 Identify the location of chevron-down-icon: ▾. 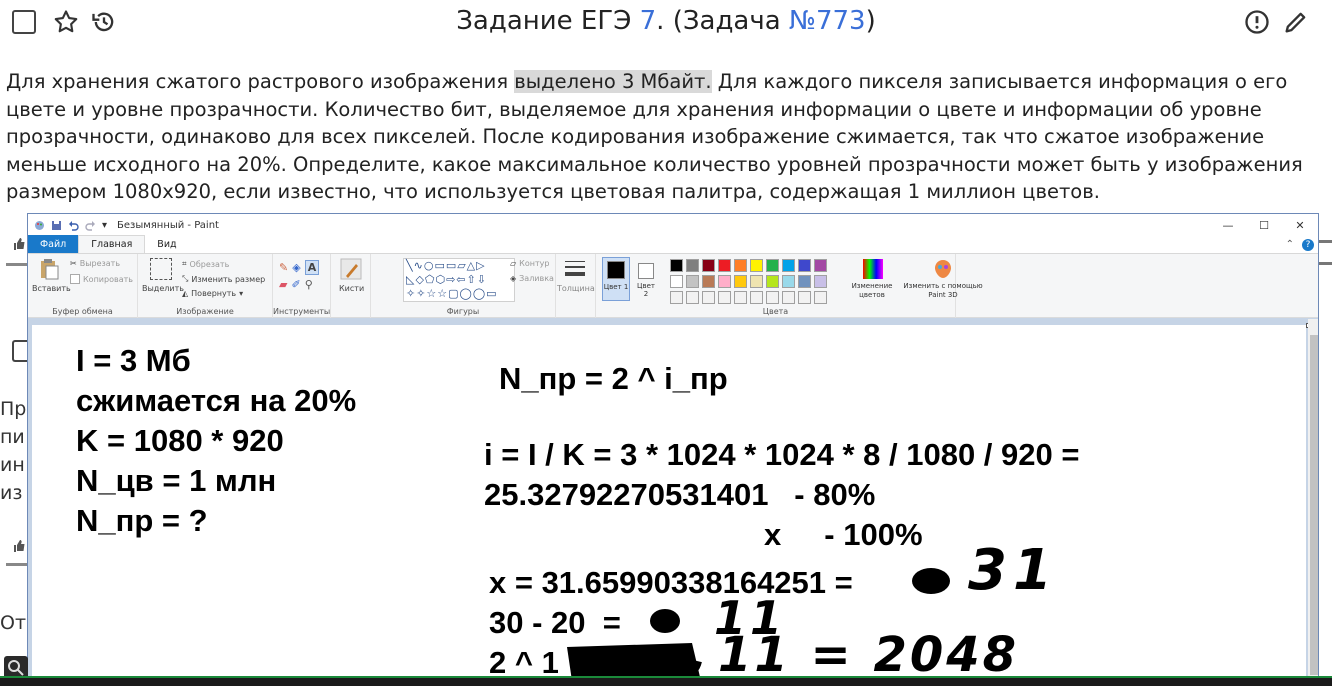
(241, 293).